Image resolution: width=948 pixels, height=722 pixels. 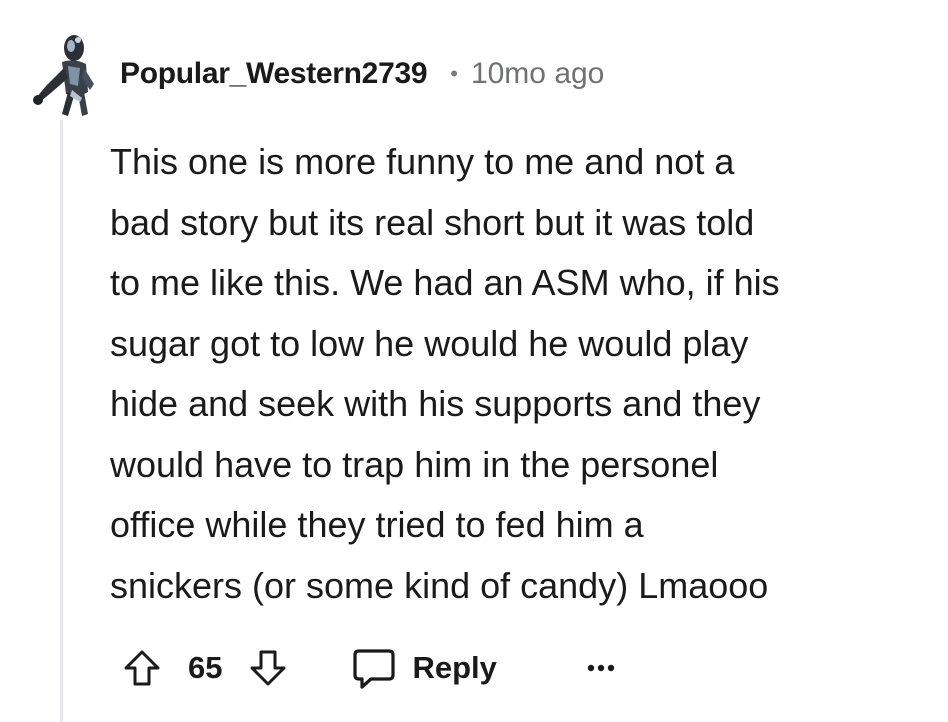 I want to click on reply-label: Reply, so click(x=454, y=667).